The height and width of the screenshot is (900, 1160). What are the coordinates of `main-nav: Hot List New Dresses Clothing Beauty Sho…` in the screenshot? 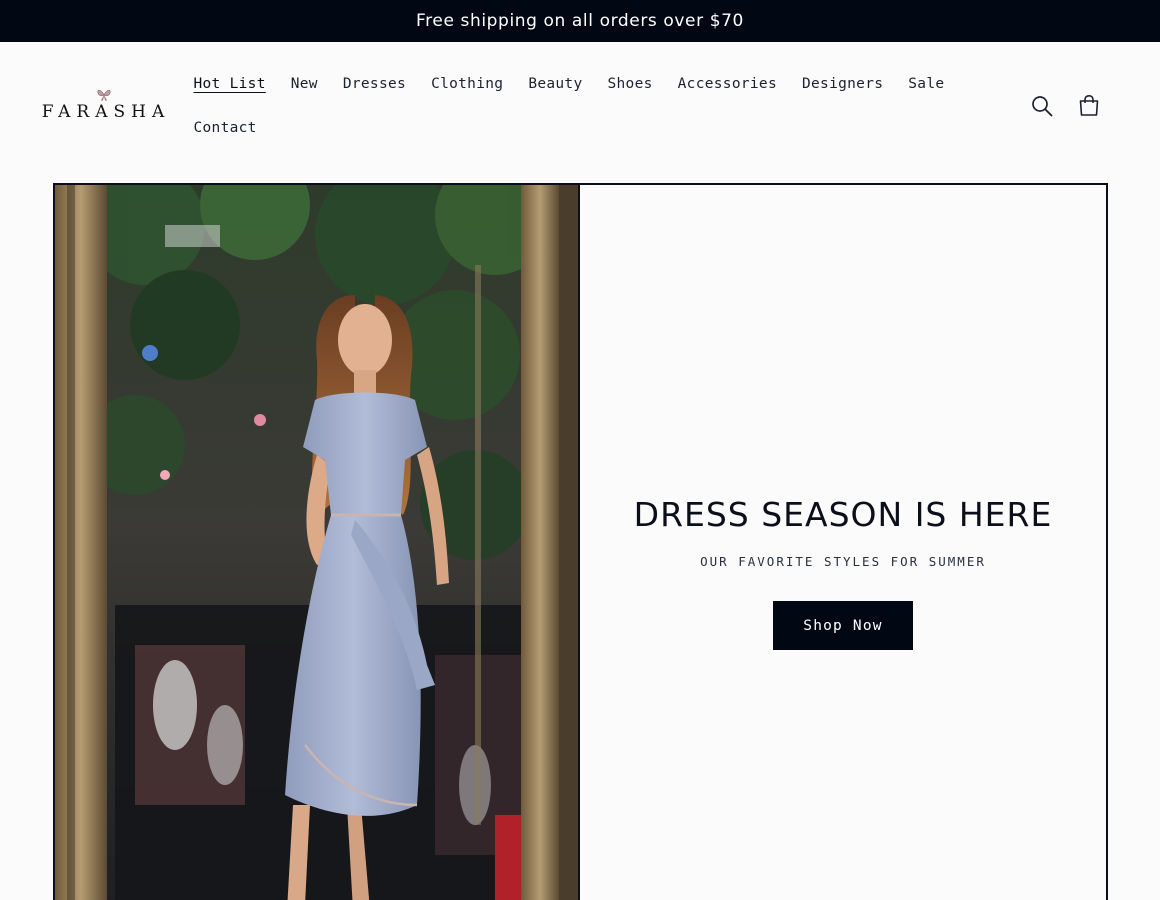 It's located at (571, 106).